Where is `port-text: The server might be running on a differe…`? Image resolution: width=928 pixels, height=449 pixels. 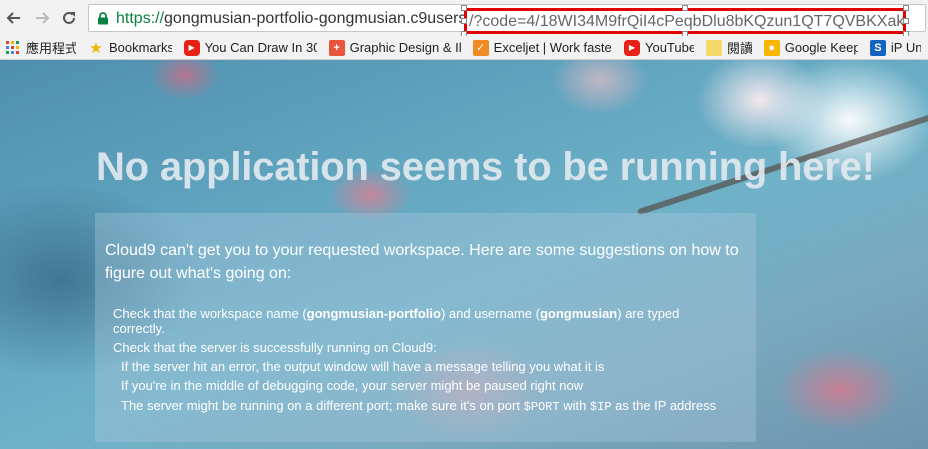
port-text: The server might be running on a differe… is located at coordinates (322, 405).